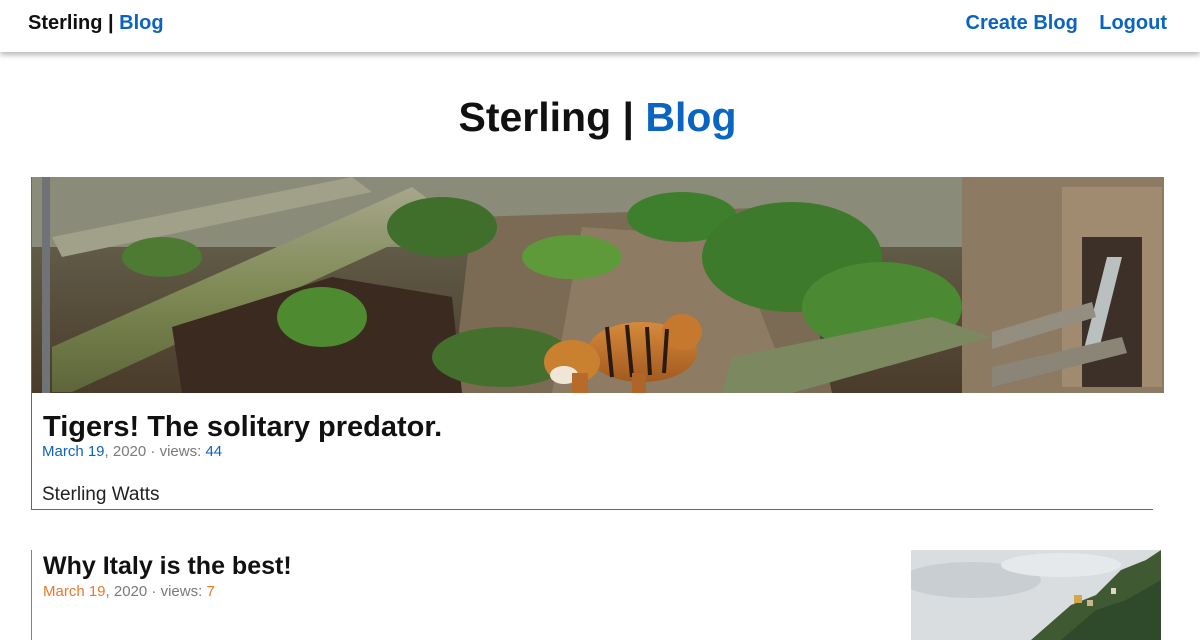 The width and height of the screenshot is (1200, 640). What do you see at coordinates (691, 117) in the screenshot?
I see `page-title-accent: Blog` at bounding box center [691, 117].